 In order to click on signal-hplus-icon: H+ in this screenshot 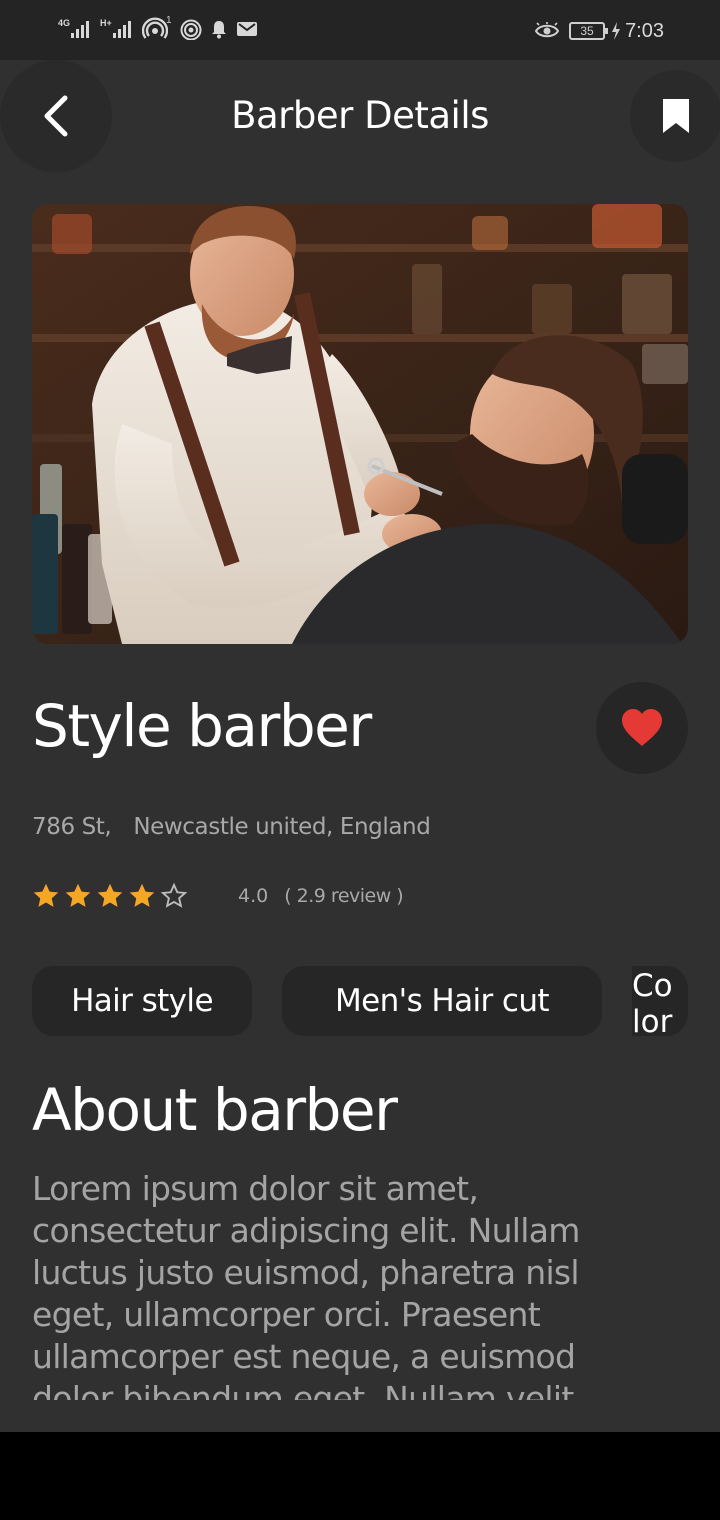, I will do `click(117, 29)`.